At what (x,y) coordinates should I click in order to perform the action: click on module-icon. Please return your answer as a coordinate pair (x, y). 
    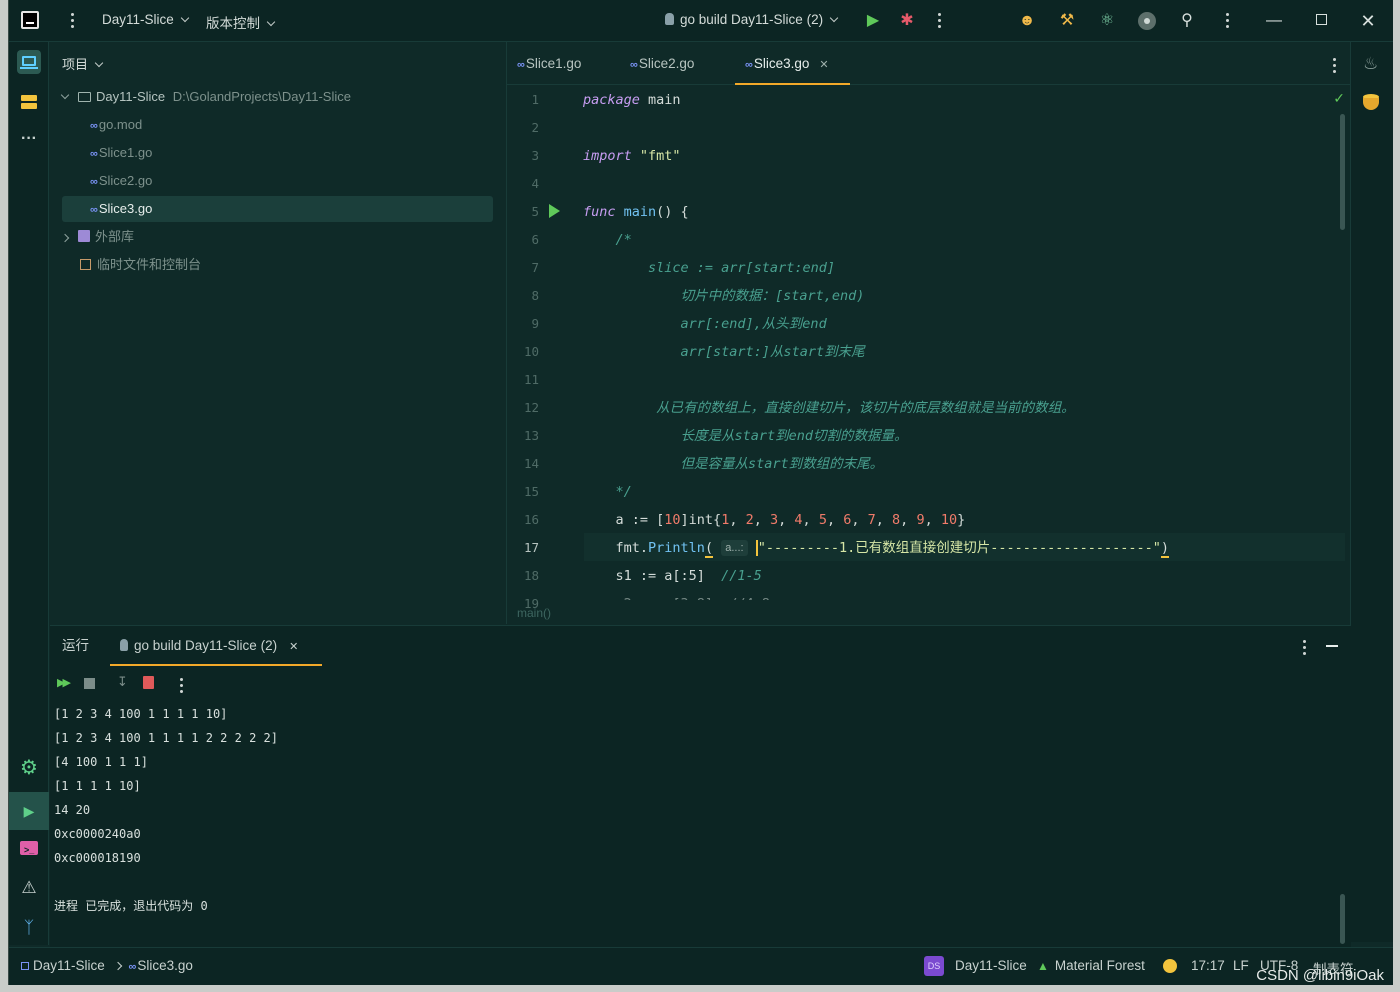
    Looking at the image, I should click on (25, 966).